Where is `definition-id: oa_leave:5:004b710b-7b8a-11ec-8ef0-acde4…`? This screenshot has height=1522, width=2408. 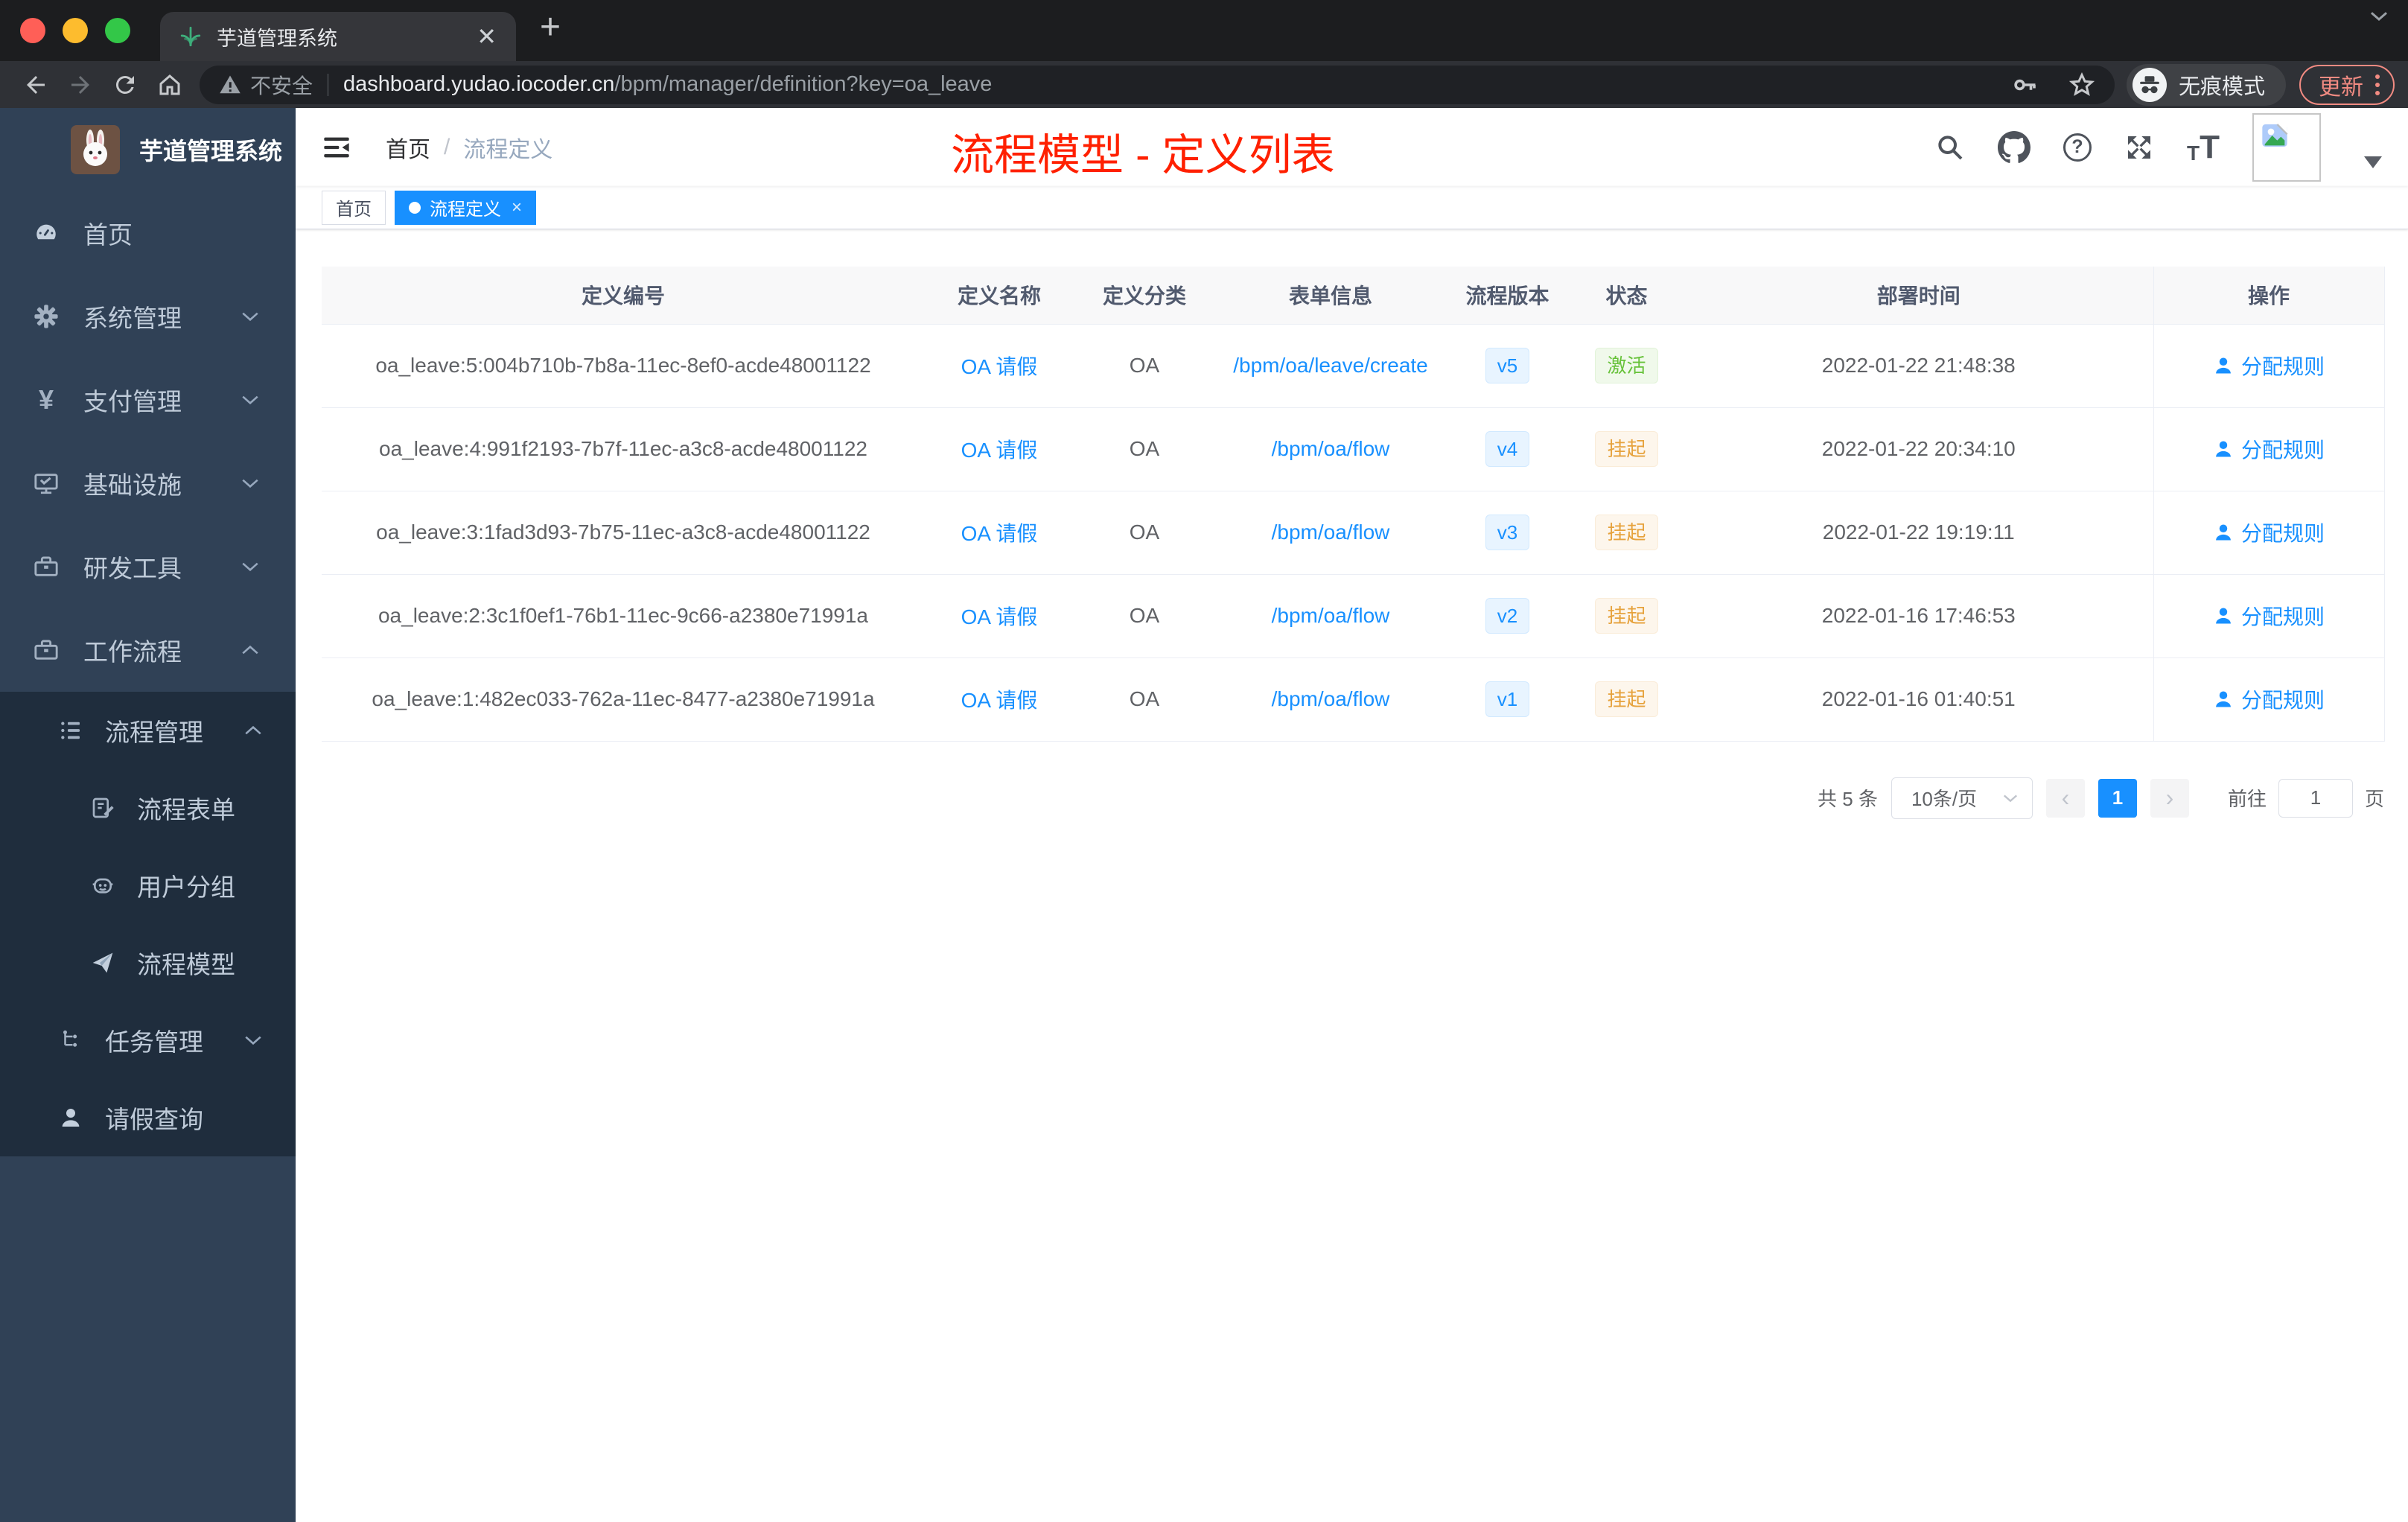 definition-id: oa_leave:5:004b710b-7b8a-11ec-8ef0-acde4… is located at coordinates (623, 366).